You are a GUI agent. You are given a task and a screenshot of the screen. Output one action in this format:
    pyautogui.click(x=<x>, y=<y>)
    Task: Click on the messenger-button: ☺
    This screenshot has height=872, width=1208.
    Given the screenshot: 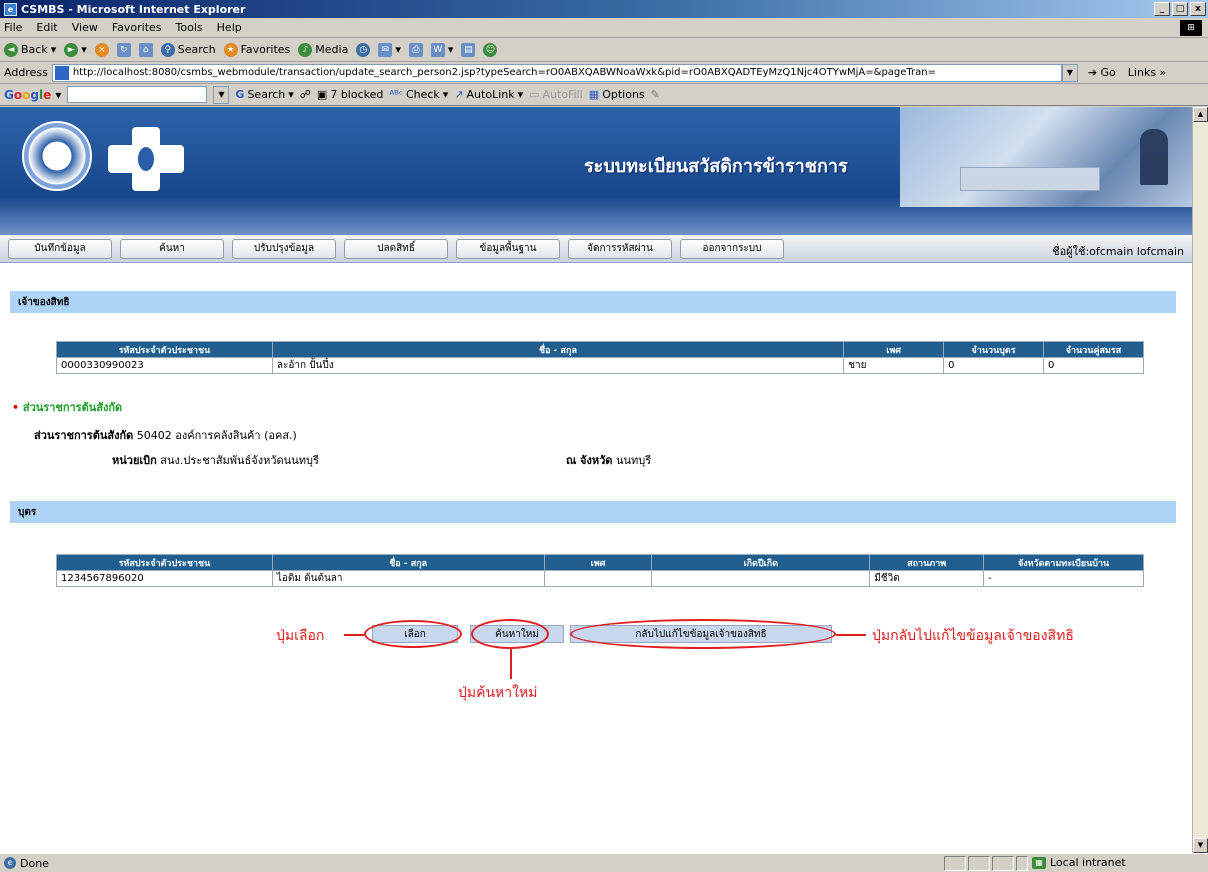 What is the action you would take?
    pyautogui.click(x=490, y=49)
    